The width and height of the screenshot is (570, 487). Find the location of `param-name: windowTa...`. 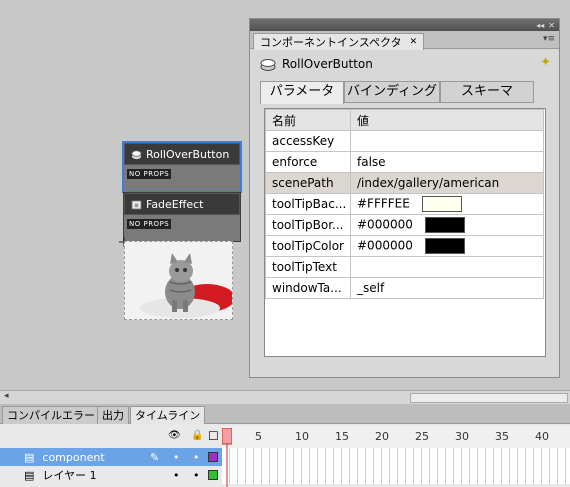

param-name: windowTa... is located at coordinates (308, 288).